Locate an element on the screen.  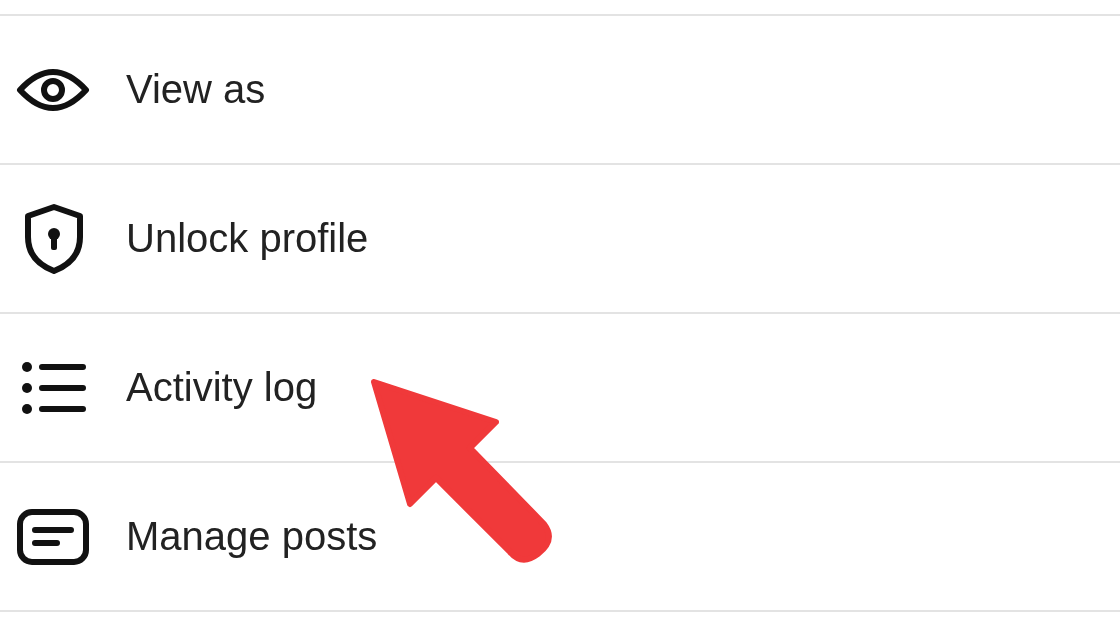
menu-item-label: Activity log is located at coordinates (222, 387).